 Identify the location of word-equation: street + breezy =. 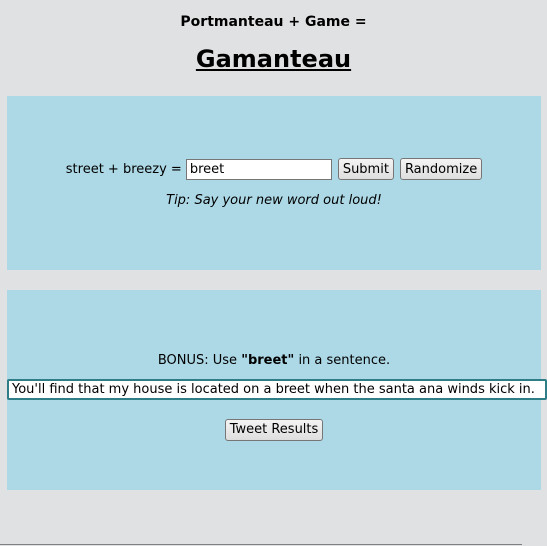
(123, 169).